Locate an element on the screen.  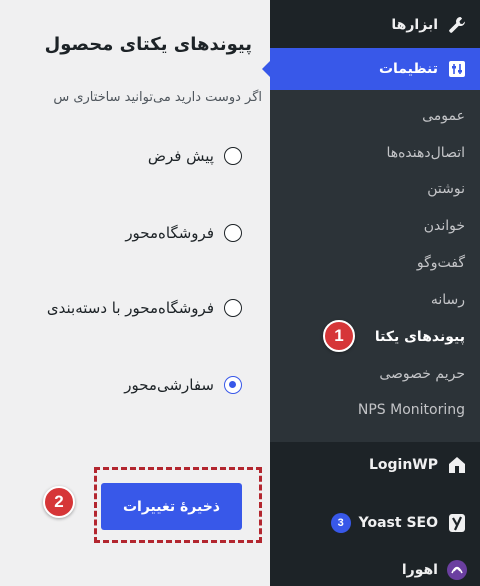
submenu-item-permalinks: پیوندهای یکتا is located at coordinates (420, 337).